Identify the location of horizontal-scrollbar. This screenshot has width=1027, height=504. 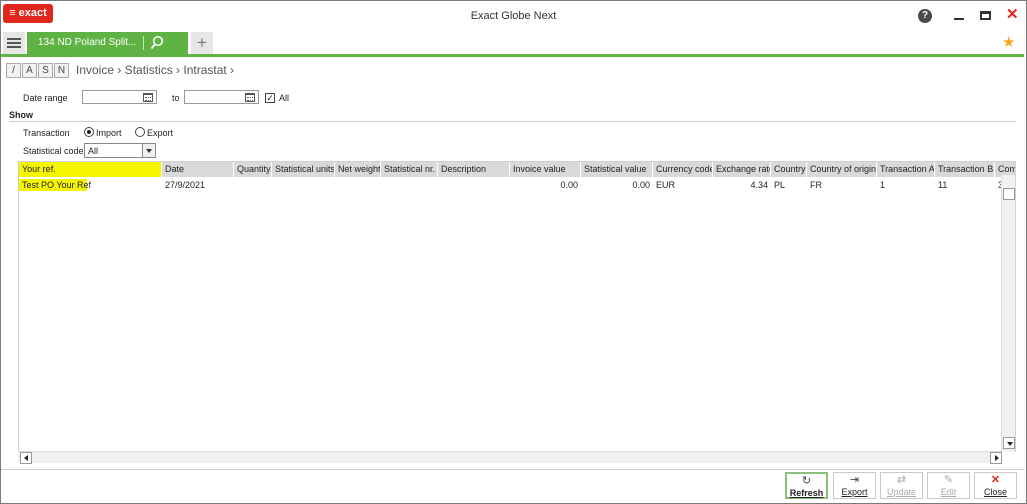
(510, 457).